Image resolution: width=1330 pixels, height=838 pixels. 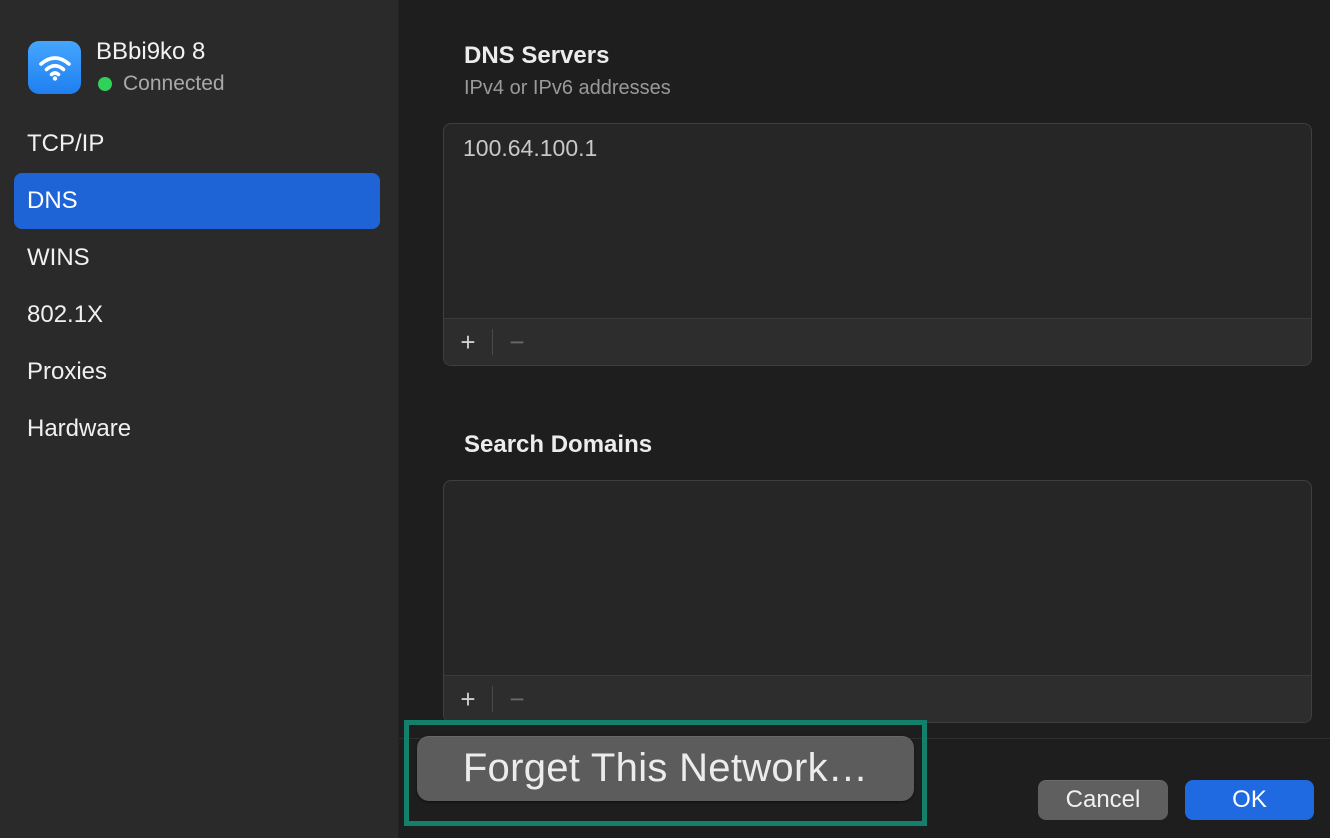 What do you see at coordinates (197, 372) in the screenshot?
I see `sidebar-item-proxies: Proxies` at bounding box center [197, 372].